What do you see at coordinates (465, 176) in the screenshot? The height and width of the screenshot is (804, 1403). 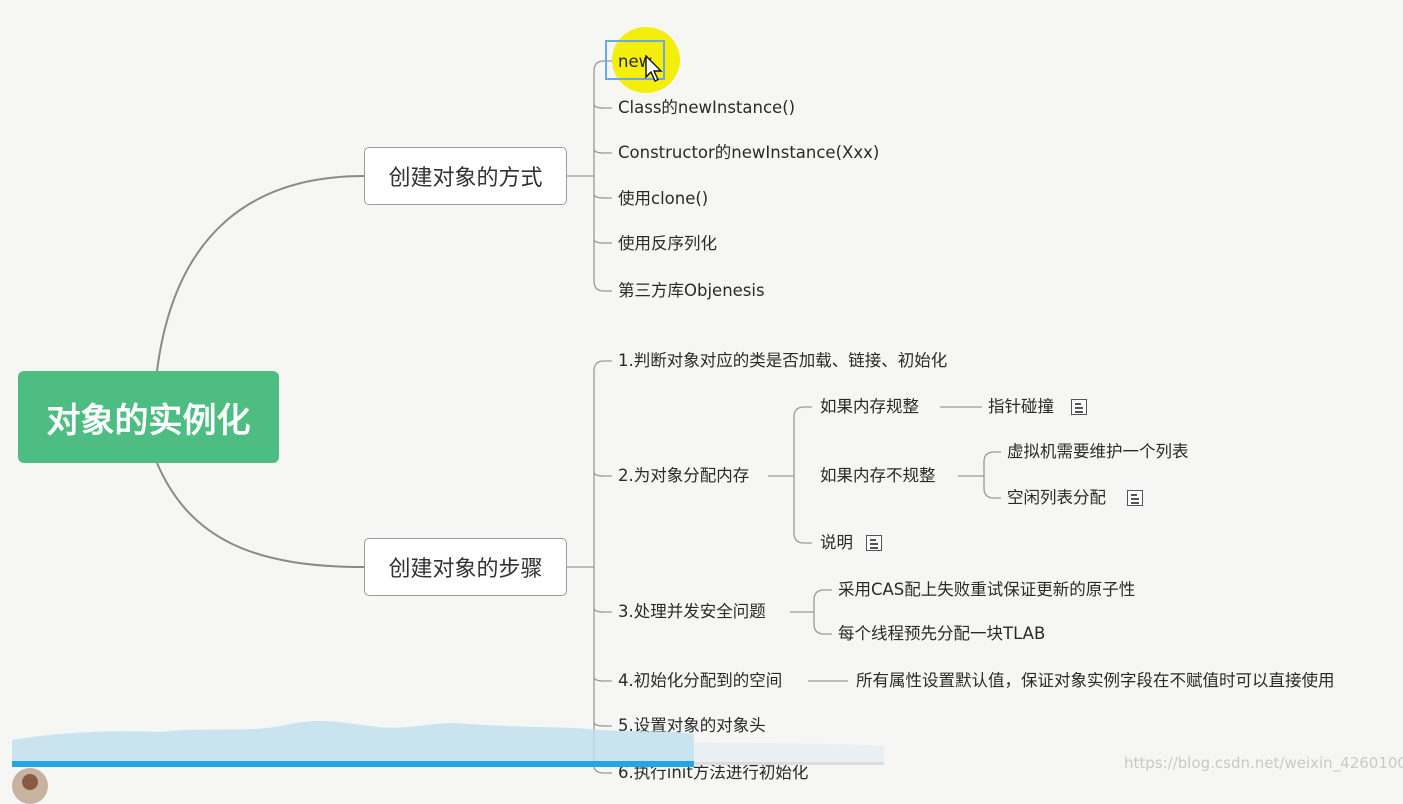 I see `ways-node: 创建对象的方式` at bounding box center [465, 176].